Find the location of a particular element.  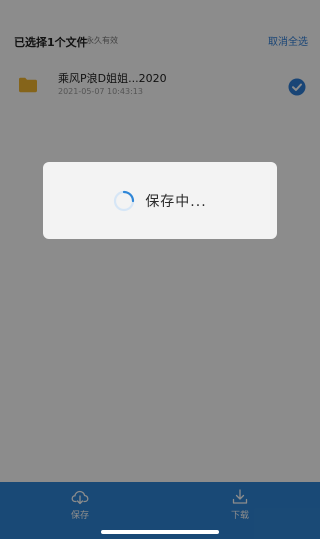

home-indicator is located at coordinates (160, 532).